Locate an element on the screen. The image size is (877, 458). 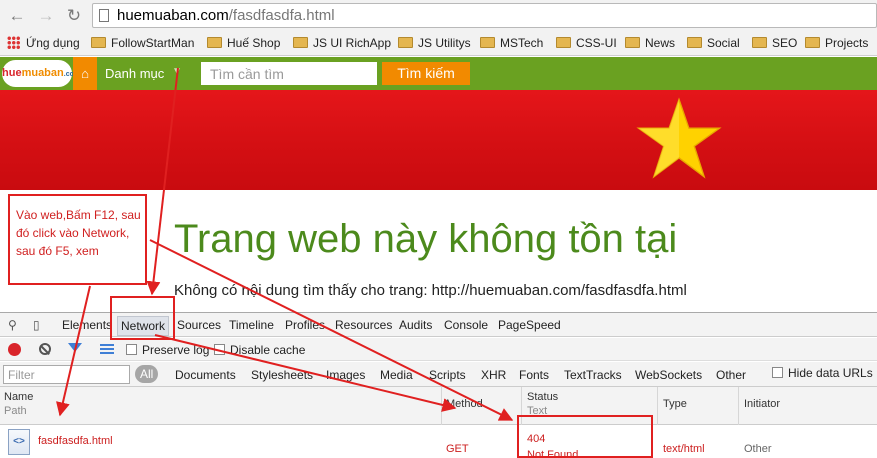
bookmark-label: SEO is located at coordinates (785, 43).